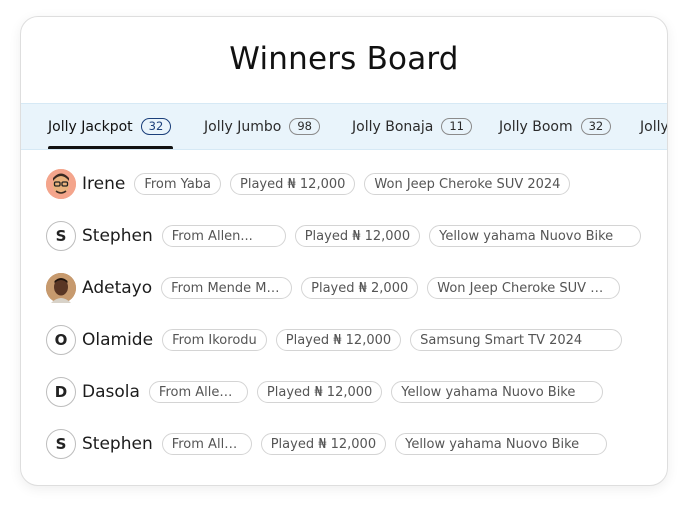  Describe the element at coordinates (516, 340) in the screenshot. I see `prize-chip: Samsung Smart TV 2024` at that location.